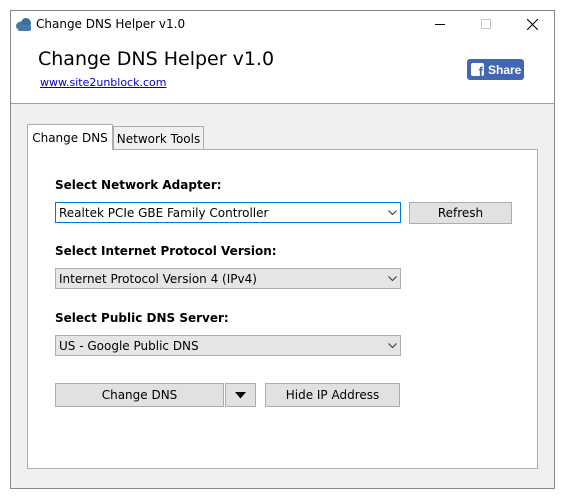 This screenshot has width=569, height=499. What do you see at coordinates (103, 82) in the screenshot?
I see `website-link: www.site2unblock.com` at bounding box center [103, 82].